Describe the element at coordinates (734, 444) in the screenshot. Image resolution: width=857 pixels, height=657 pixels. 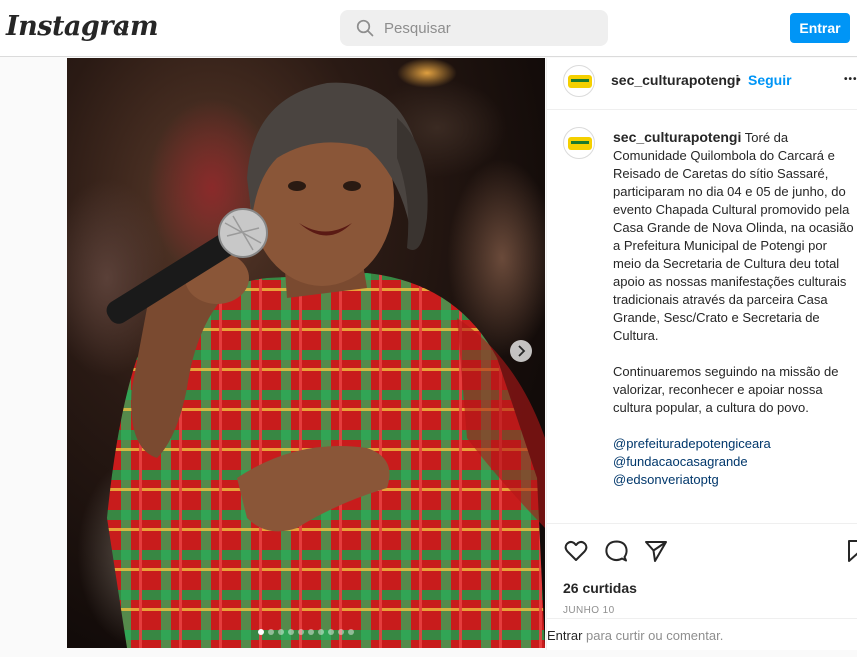
I see `mention-link: @prefeituradepotengiceara` at that location.